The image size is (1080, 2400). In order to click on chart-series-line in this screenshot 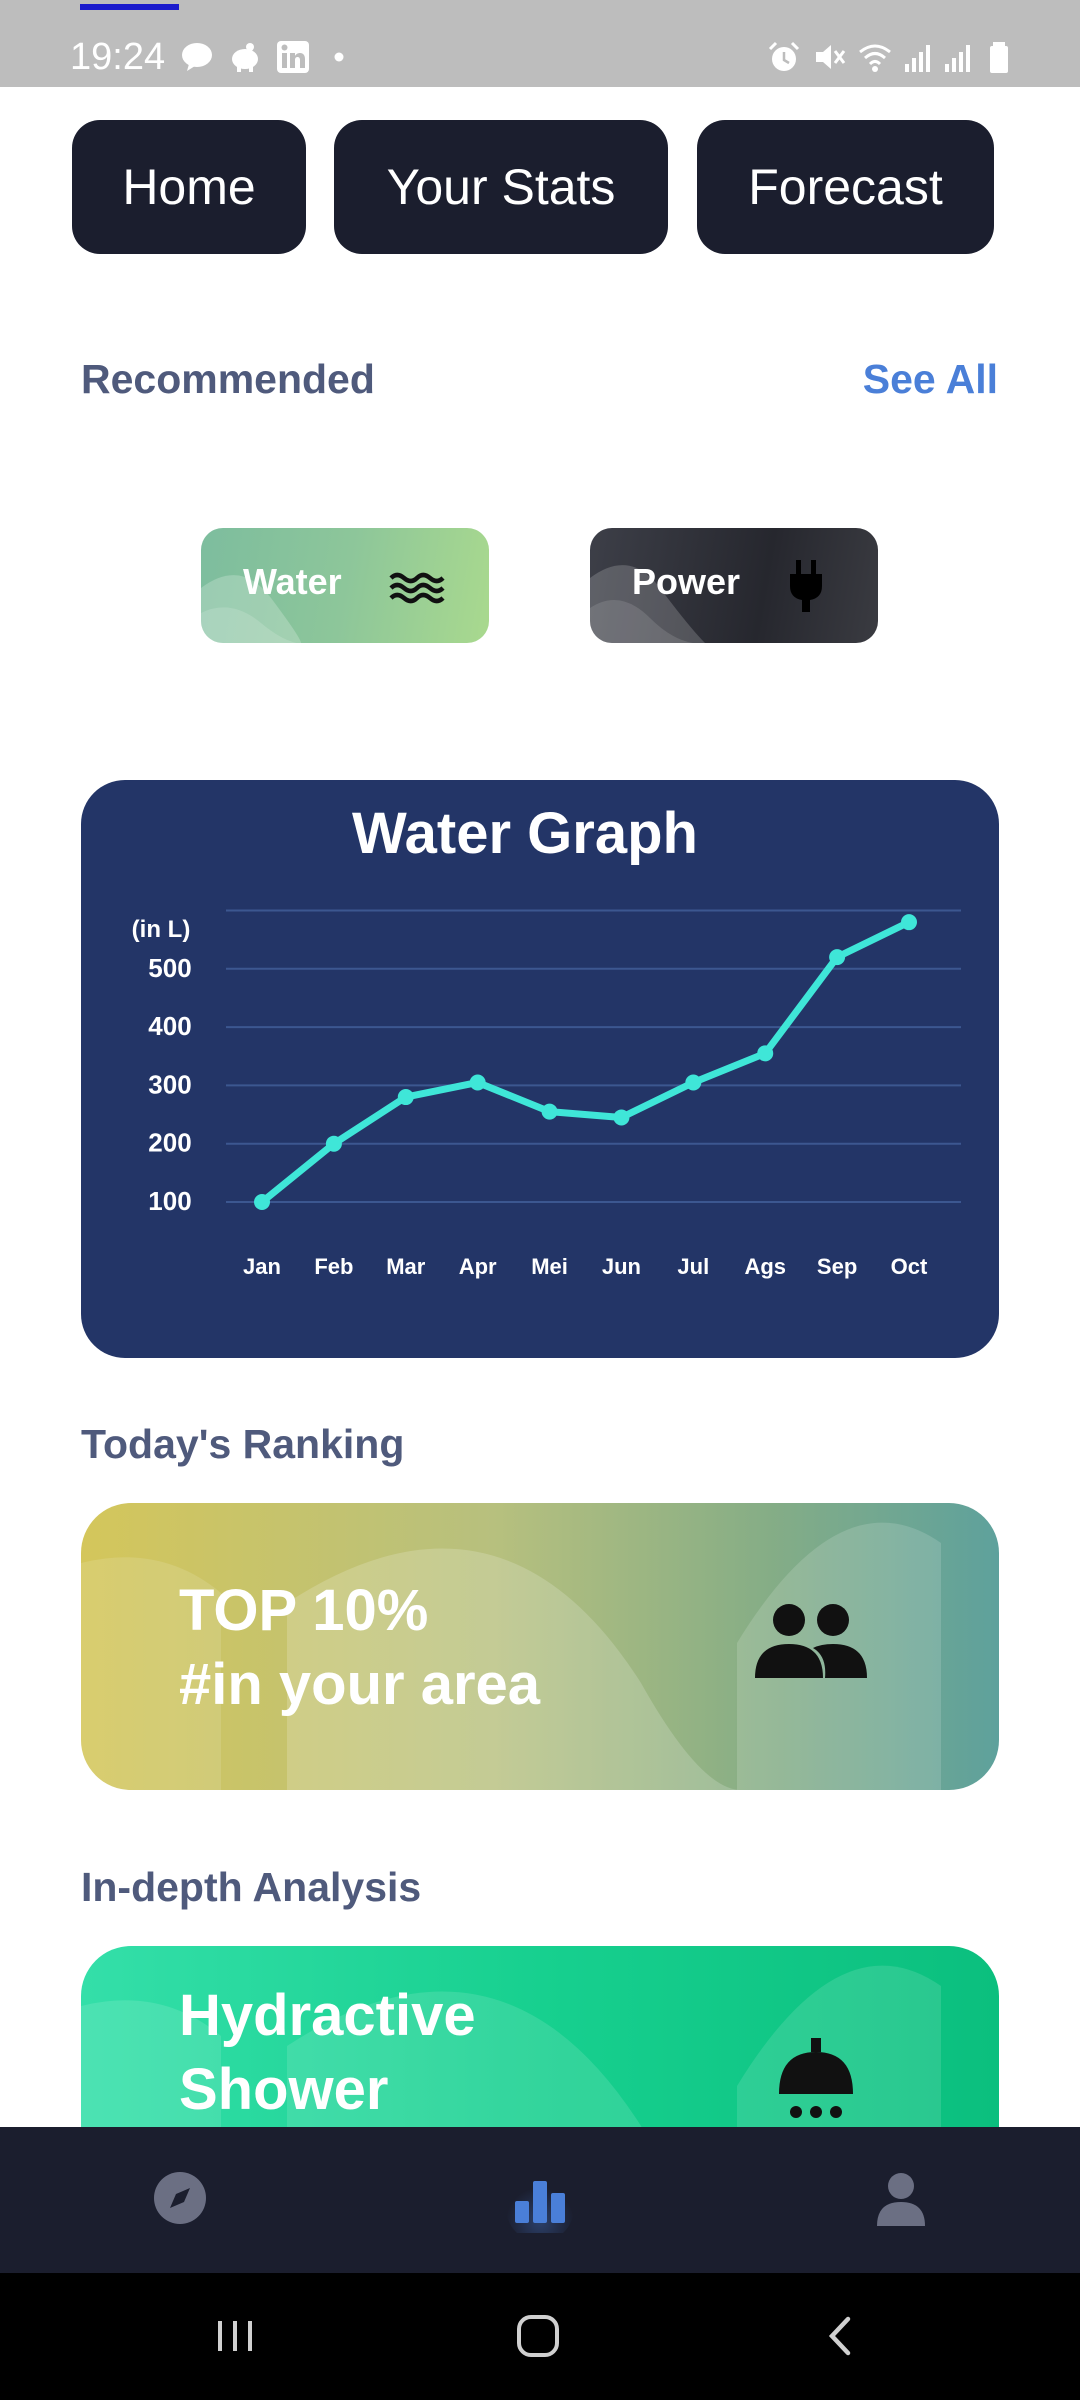, I will do `click(585, 1062)`.